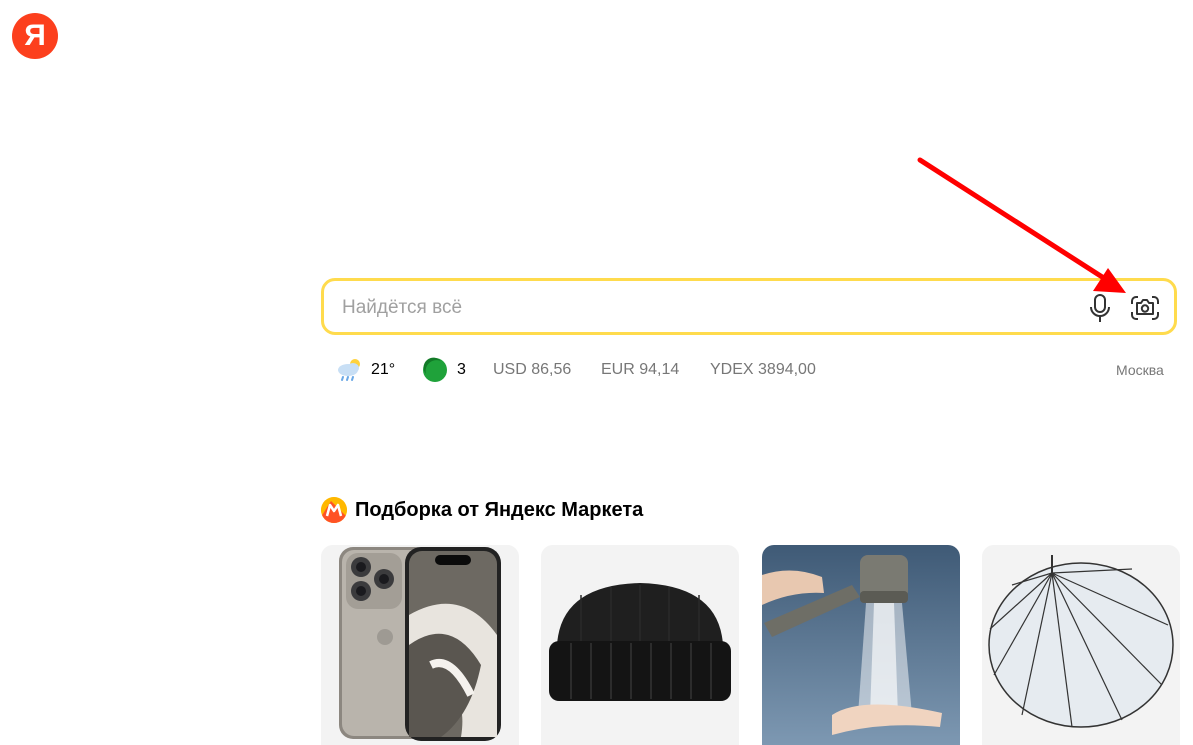 This screenshot has width=1193, height=745. I want to click on logo-letter: Я, so click(35, 35).